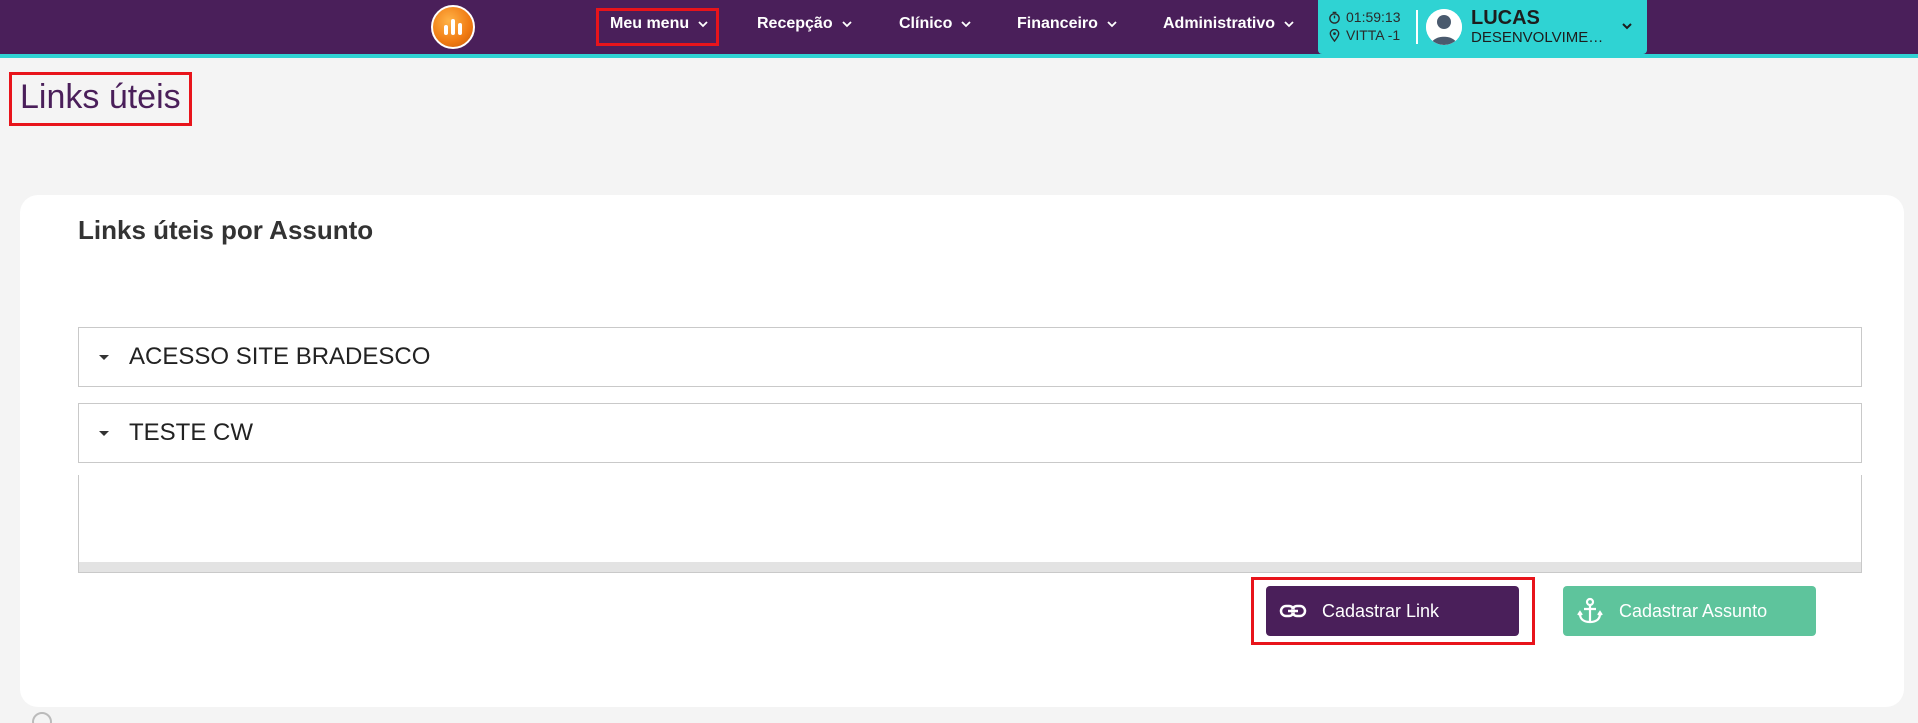  Describe the element at coordinates (970, 357) in the screenshot. I see `accordion-acesso-site-bradesco: ACESSO SITE BRADESCO` at that location.